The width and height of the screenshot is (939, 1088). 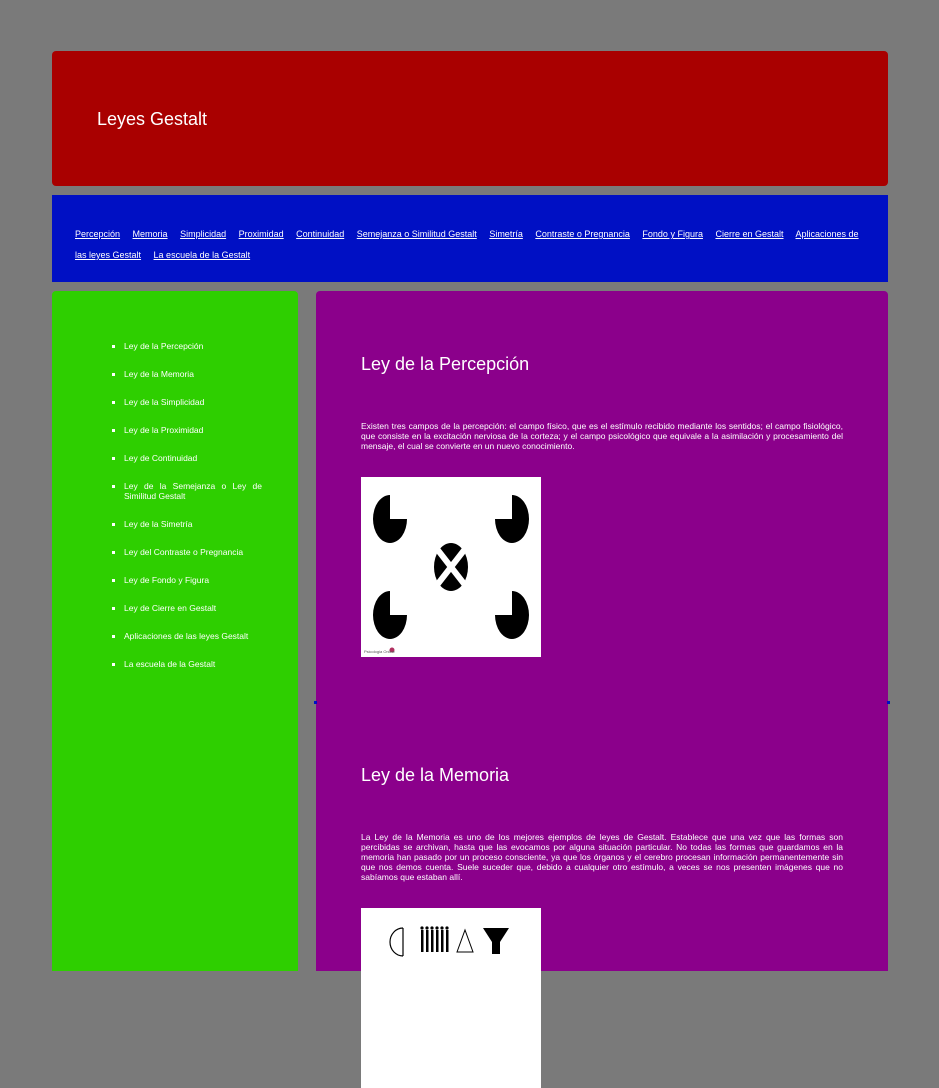 I want to click on sidebar-item-memoria: Ley de la Memoria, so click(x=193, y=374).